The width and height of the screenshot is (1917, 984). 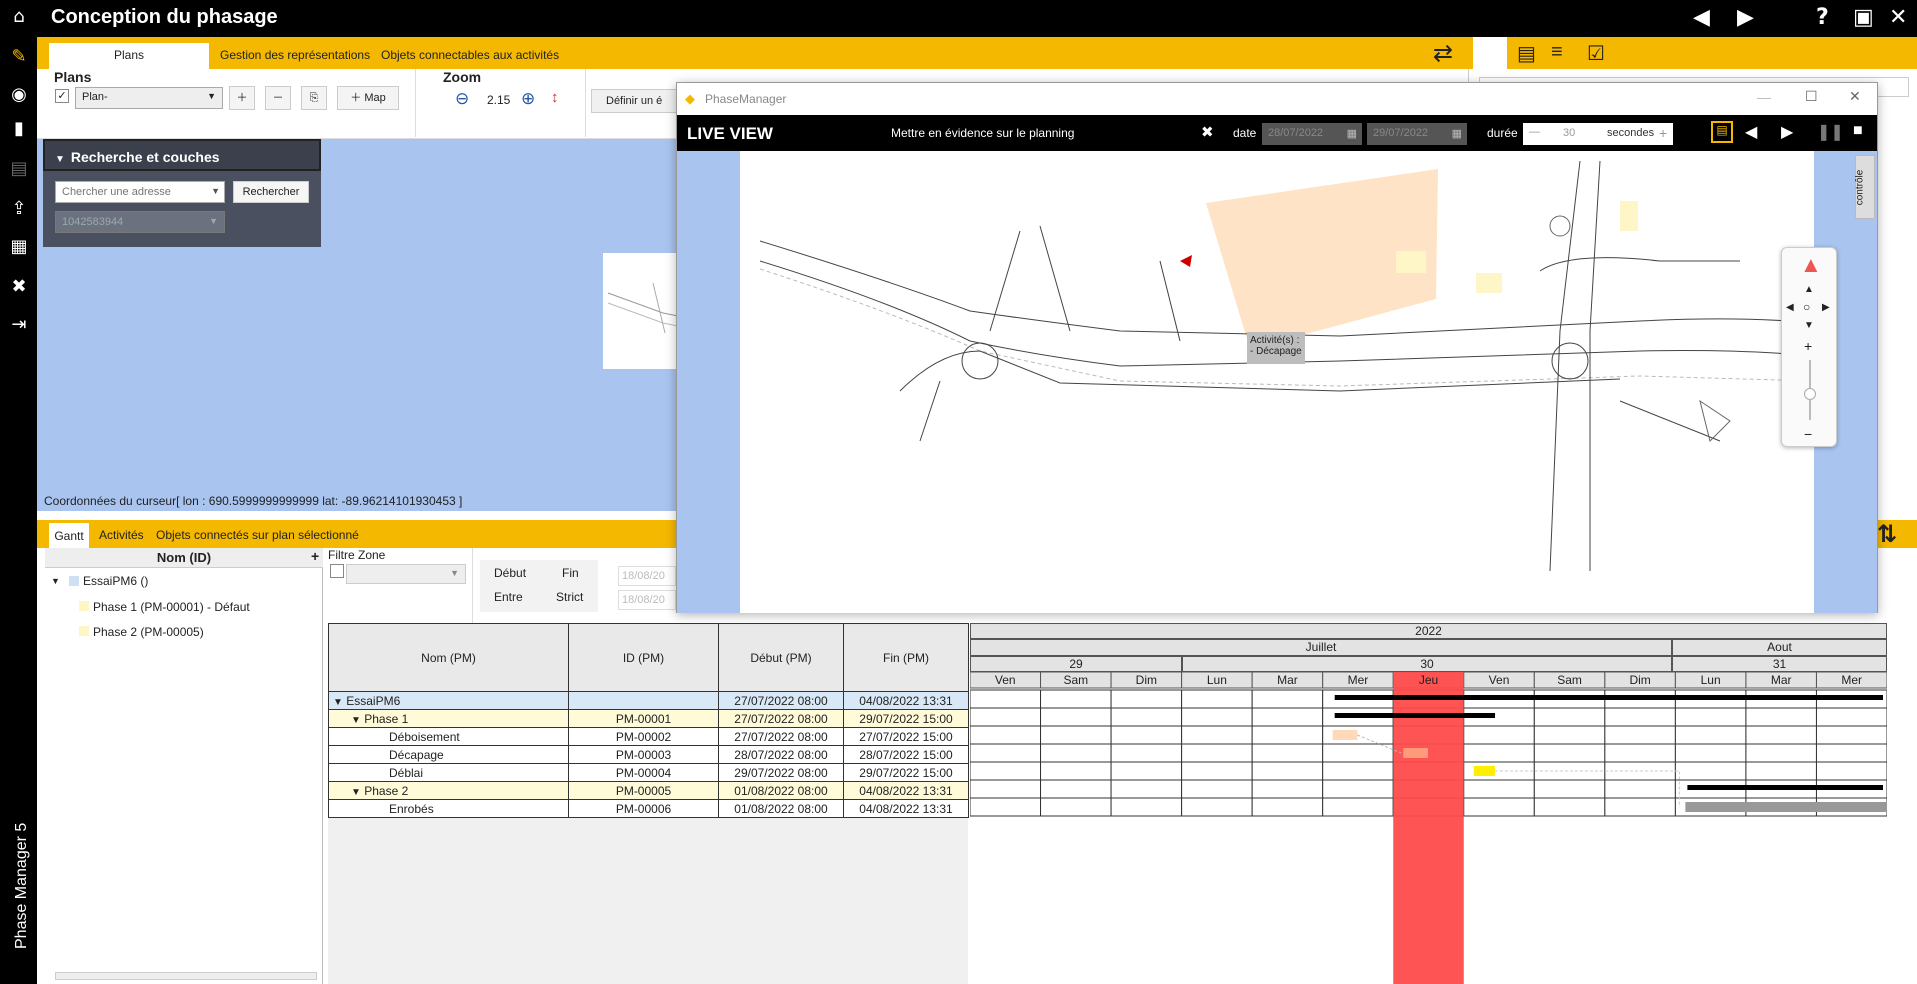 What do you see at coordinates (1312, 134) in the screenshot?
I see `date-from-field: 28/07/2022 ▦` at bounding box center [1312, 134].